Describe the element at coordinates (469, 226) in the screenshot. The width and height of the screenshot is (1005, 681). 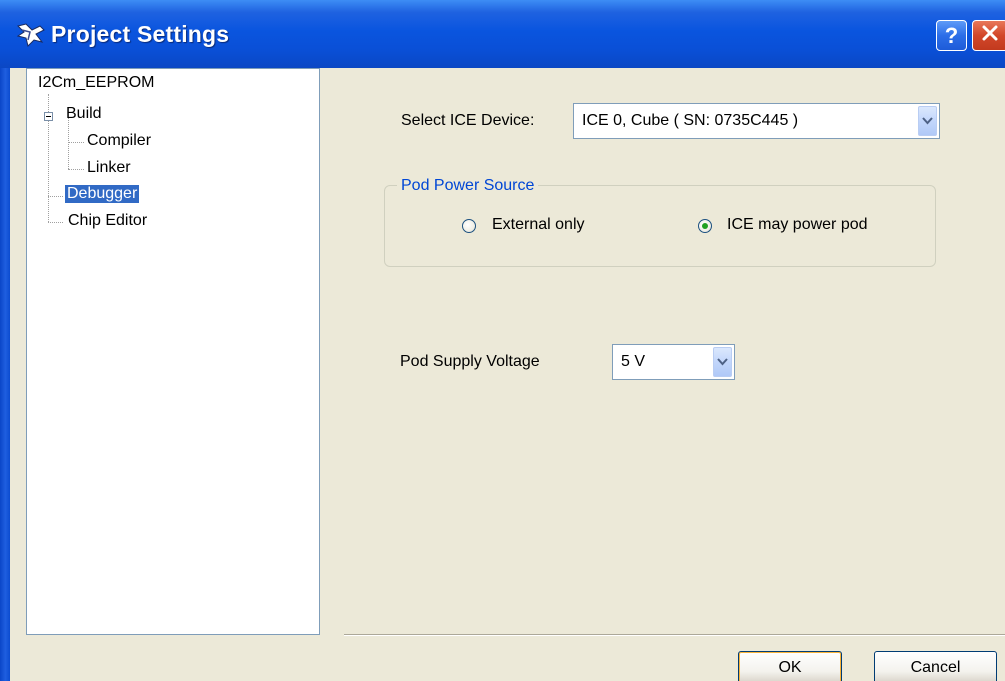
I see `external-only-radio` at that location.